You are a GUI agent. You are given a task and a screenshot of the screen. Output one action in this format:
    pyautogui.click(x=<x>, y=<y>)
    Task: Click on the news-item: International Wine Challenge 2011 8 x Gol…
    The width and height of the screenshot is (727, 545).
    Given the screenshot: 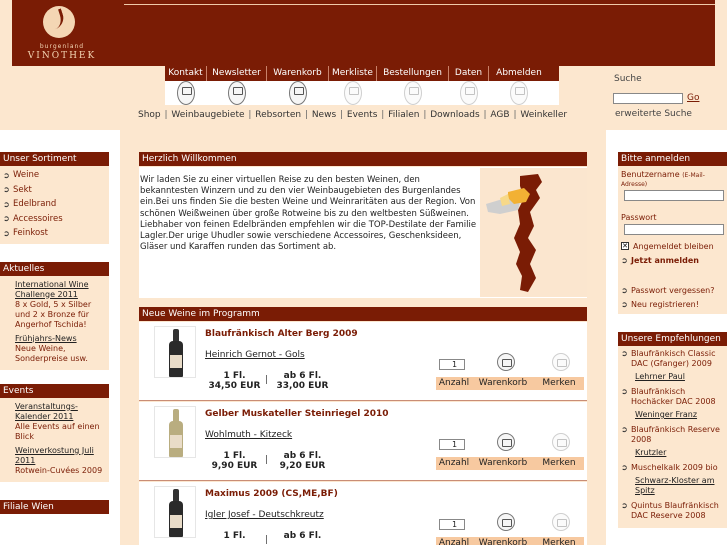 What is the action you would take?
    pyautogui.click(x=54, y=305)
    